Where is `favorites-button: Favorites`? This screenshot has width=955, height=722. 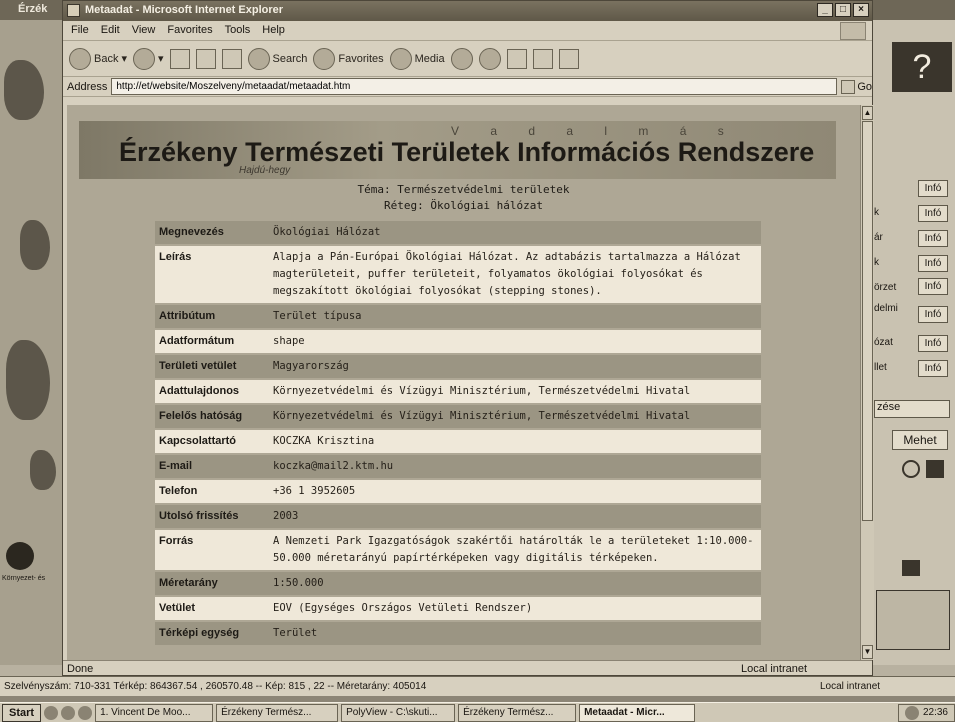 favorites-button: Favorites is located at coordinates (348, 58).